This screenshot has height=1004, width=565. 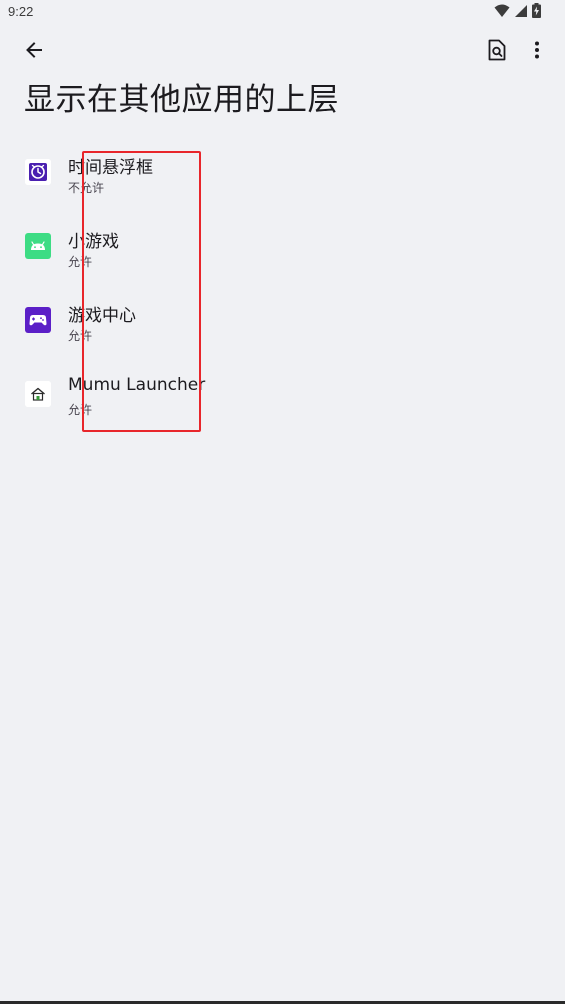 I want to click on list-item-app-1: 小游戏 允许, so click(x=282, y=246).